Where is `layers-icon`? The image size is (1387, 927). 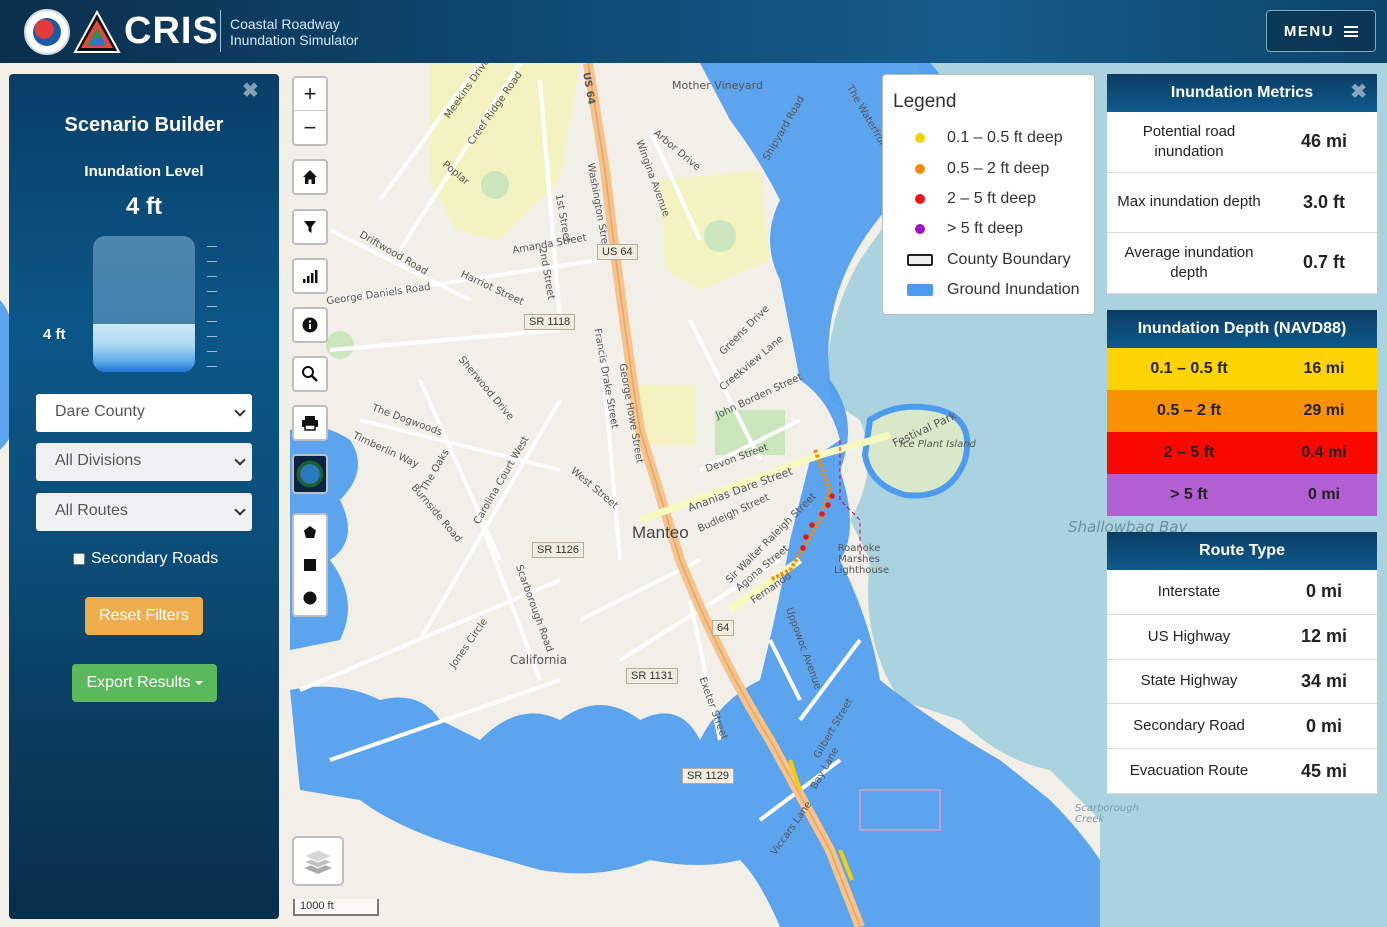 layers-icon is located at coordinates (318, 861).